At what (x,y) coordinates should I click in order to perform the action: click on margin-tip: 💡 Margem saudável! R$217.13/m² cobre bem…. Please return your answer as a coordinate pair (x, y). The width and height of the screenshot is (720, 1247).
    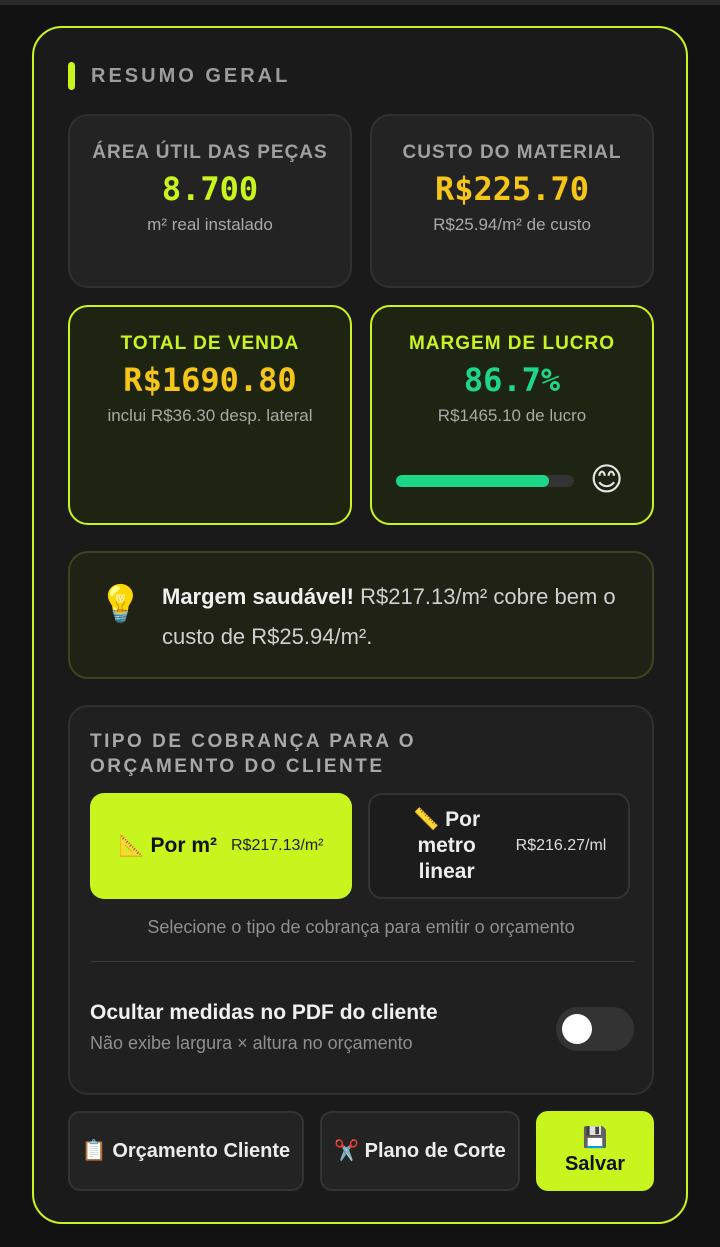
    Looking at the image, I should click on (361, 615).